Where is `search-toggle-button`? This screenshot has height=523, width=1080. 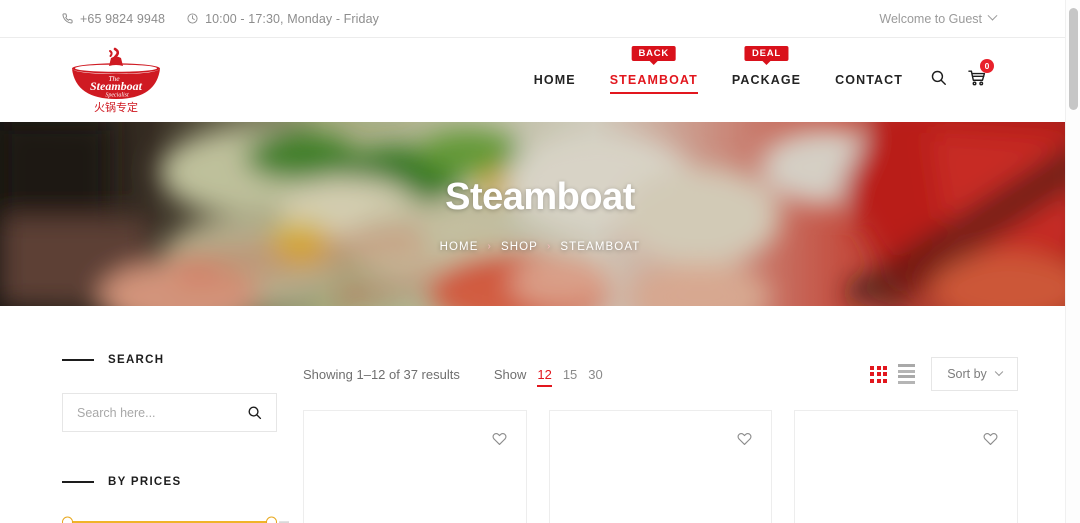
search-toggle-button is located at coordinates (938, 80).